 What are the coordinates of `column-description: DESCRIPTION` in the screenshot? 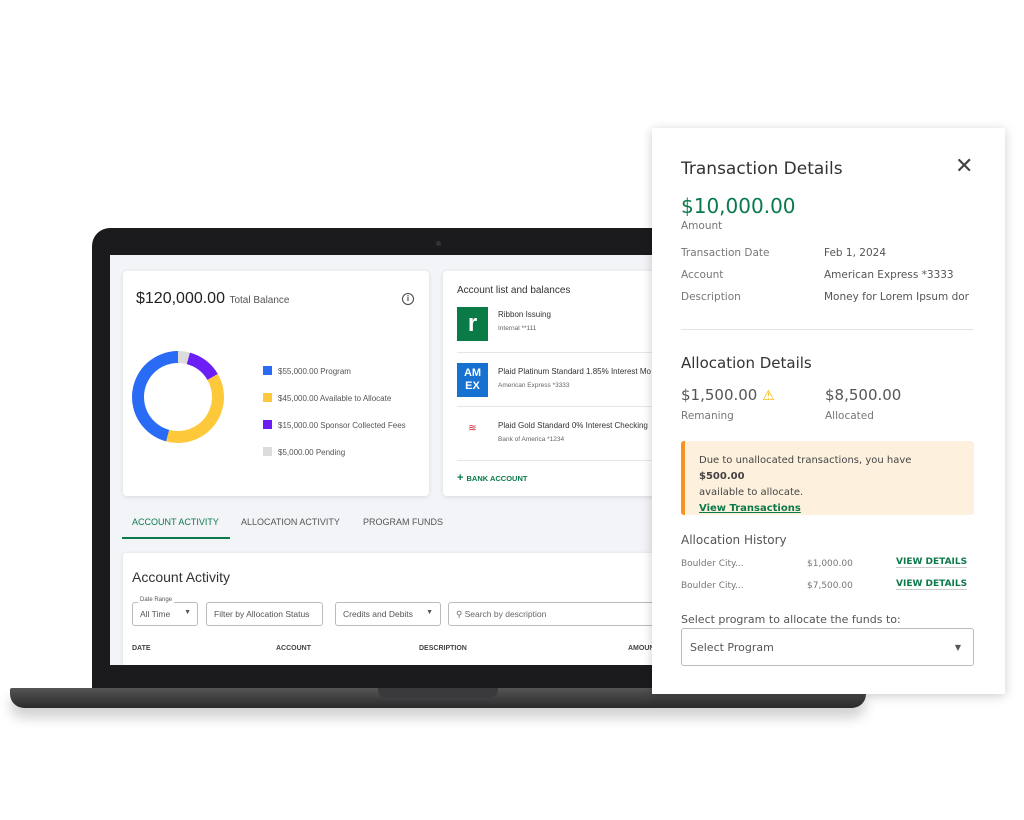 It's located at (443, 648).